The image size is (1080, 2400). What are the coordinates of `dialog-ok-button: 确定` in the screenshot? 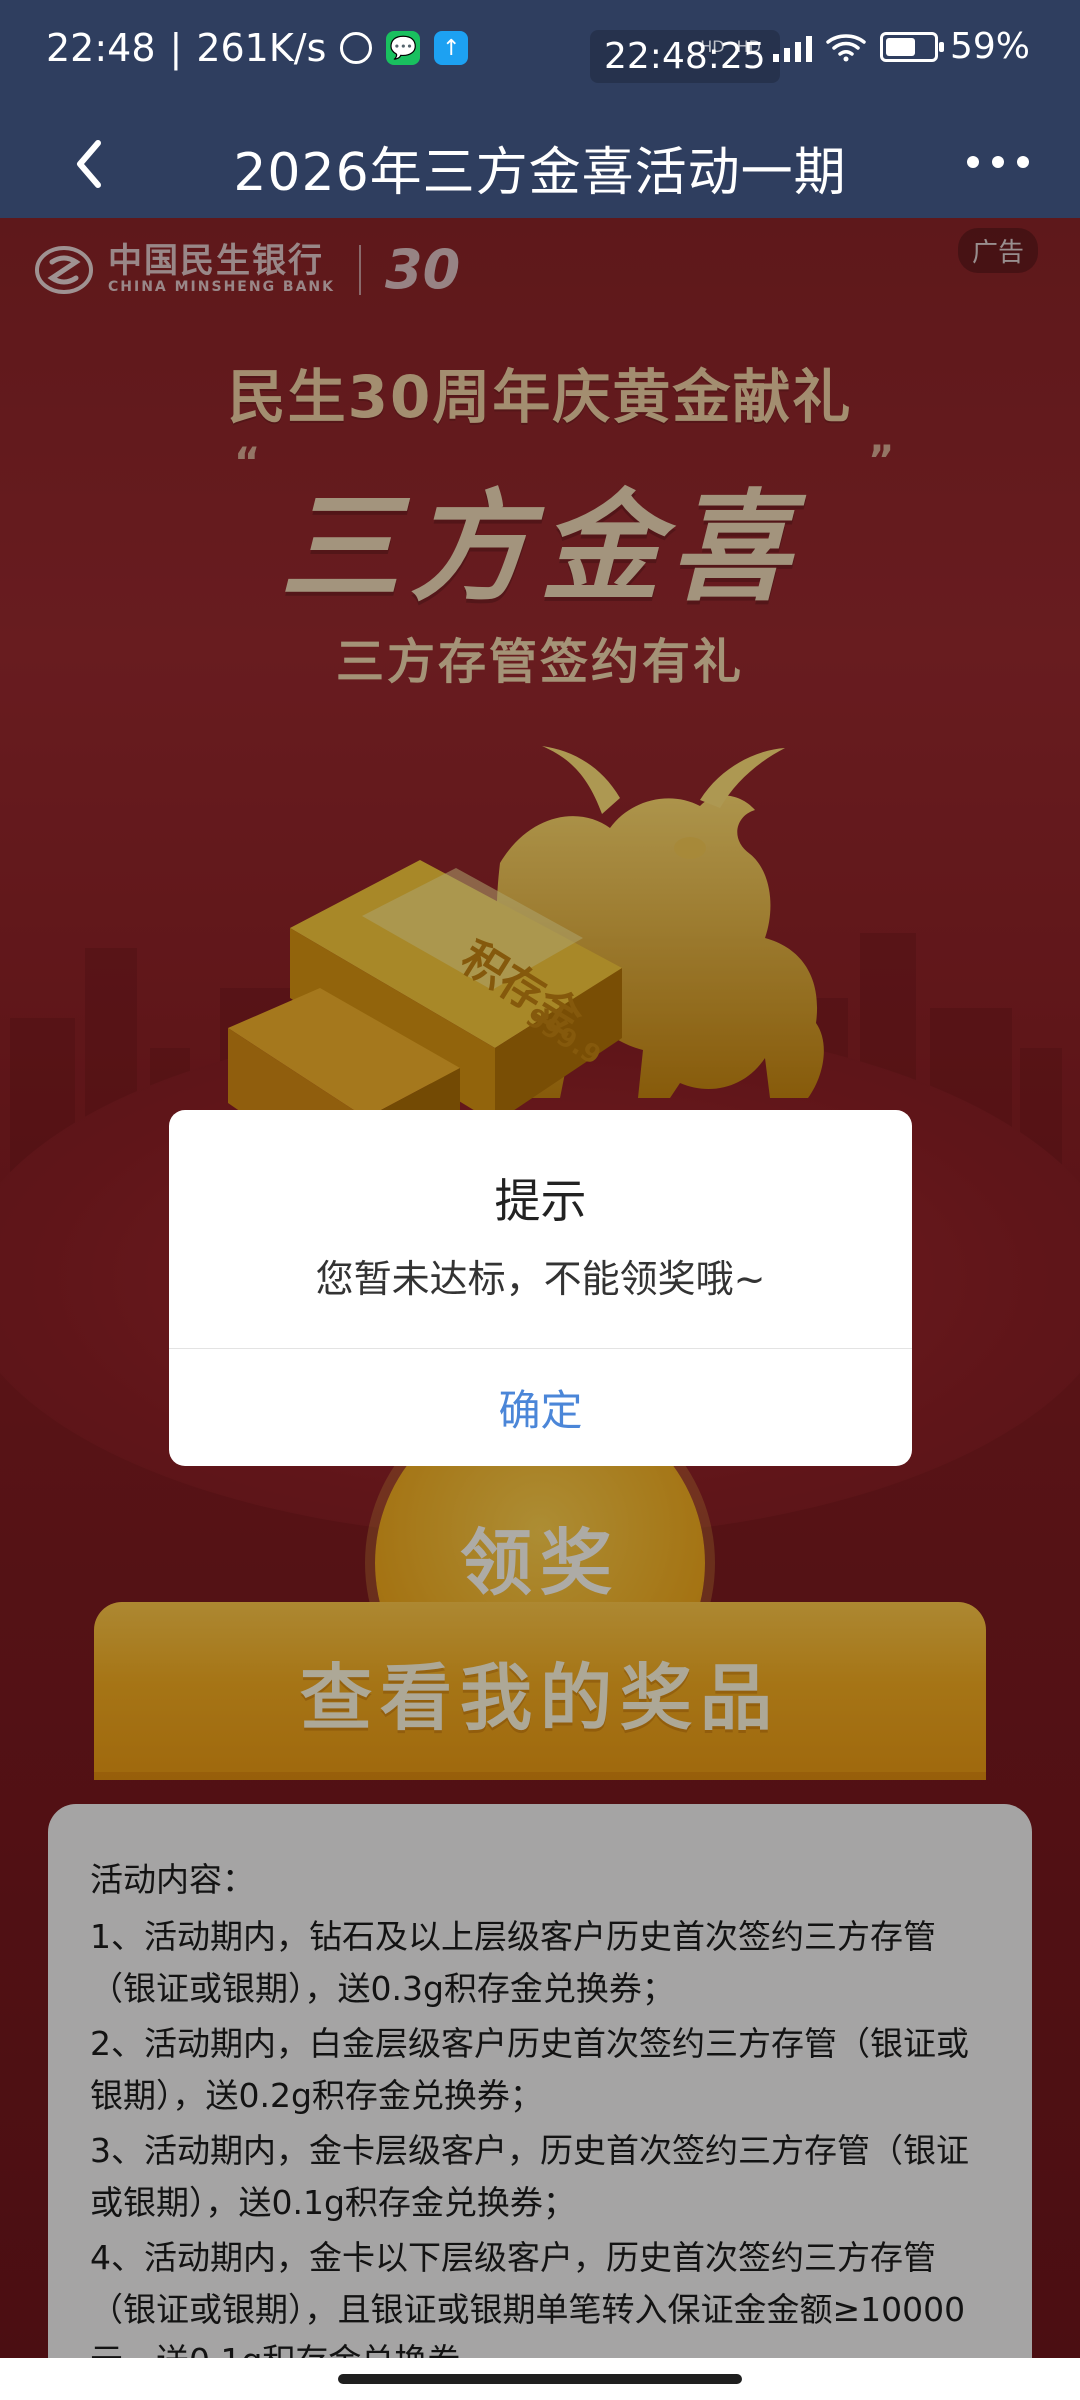 It's located at (540, 1407).